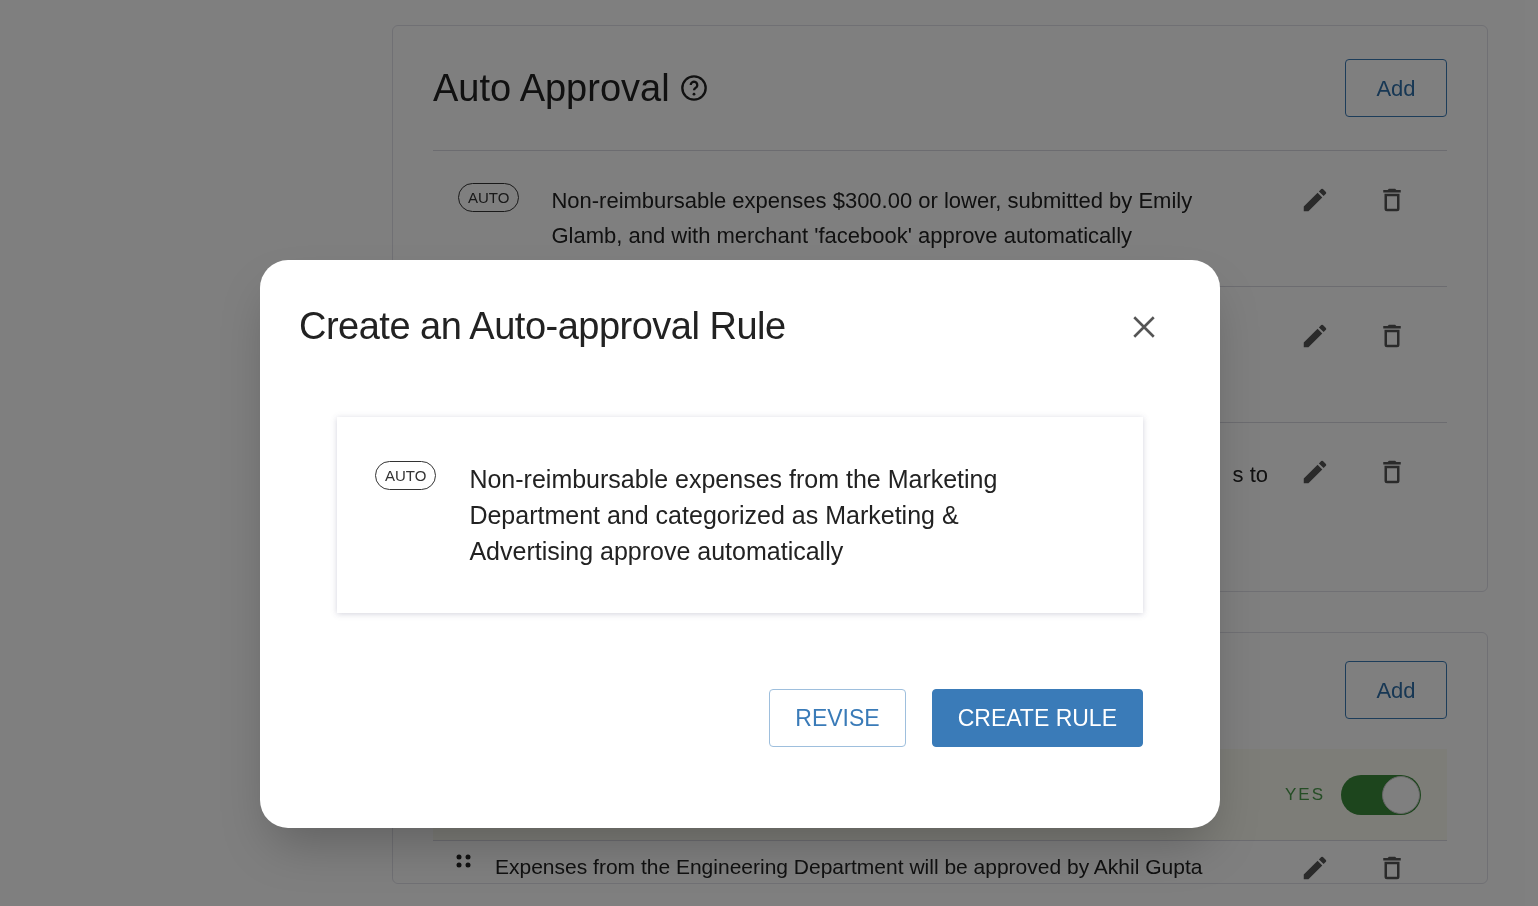 The width and height of the screenshot is (1538, 906). Describe the element at coordinates (693, 88) in the screenshot. I see `help-icon` at that location.